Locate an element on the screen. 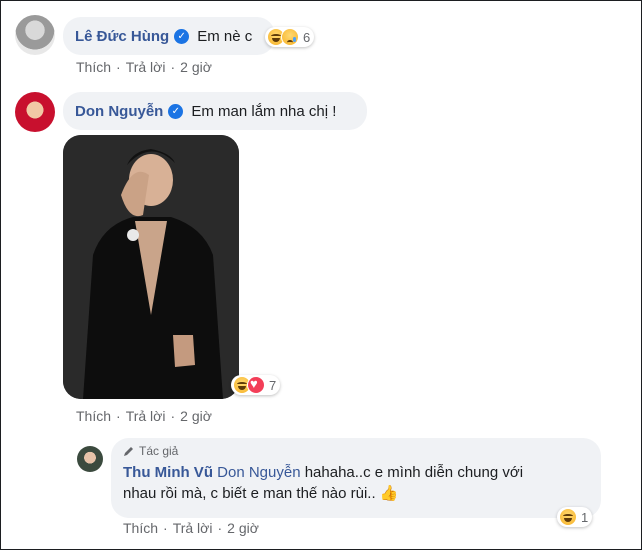  comment-photo is located at coordinates (151, 267).